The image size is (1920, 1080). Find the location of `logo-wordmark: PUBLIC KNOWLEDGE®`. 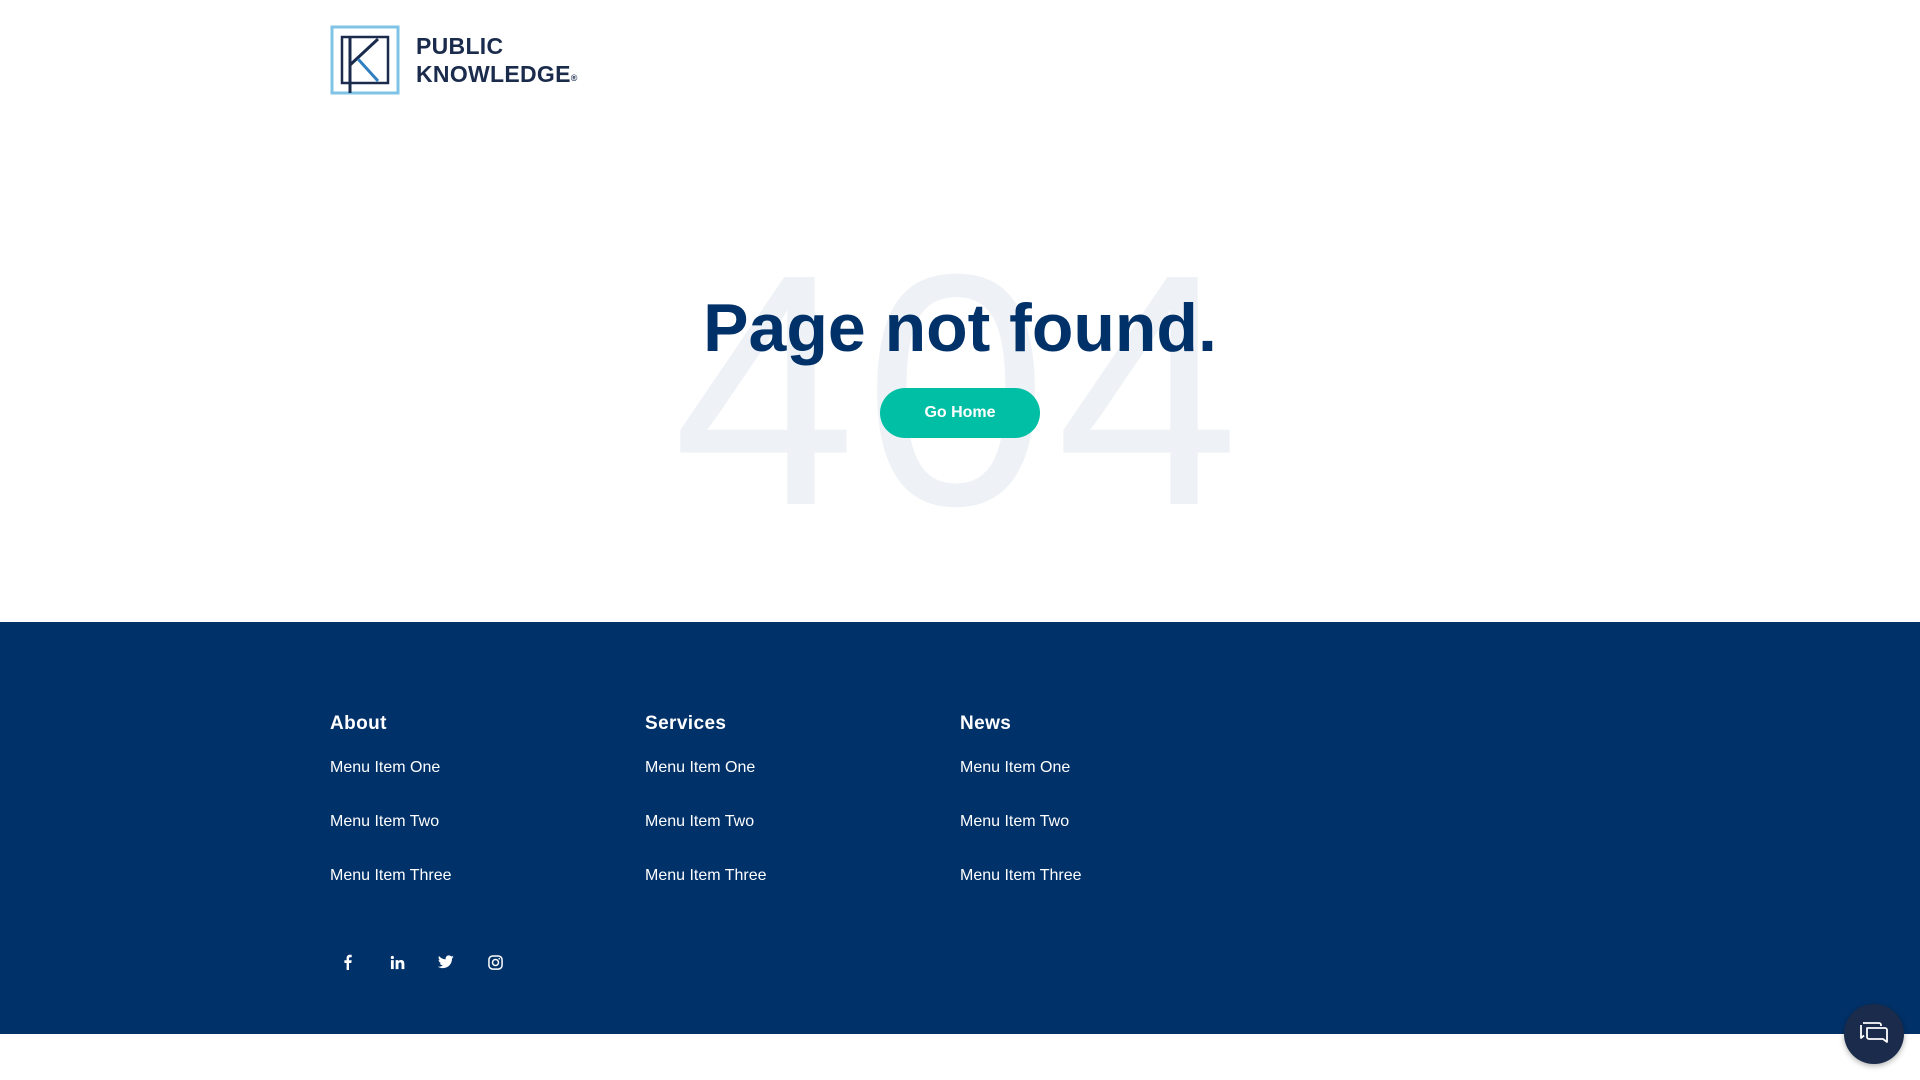

logo-wordmark: PUBLIC KNOWLEDGE® is located at coordinates (497, 60).